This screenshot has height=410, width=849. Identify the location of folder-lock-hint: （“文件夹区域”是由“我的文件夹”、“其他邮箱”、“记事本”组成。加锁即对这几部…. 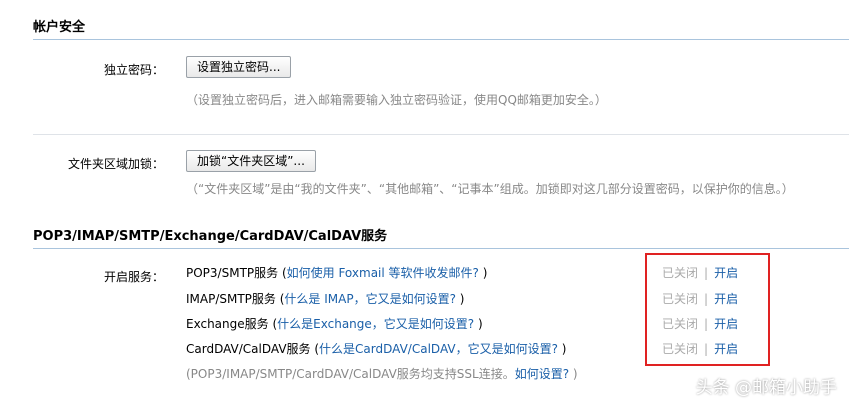
(490, 189).